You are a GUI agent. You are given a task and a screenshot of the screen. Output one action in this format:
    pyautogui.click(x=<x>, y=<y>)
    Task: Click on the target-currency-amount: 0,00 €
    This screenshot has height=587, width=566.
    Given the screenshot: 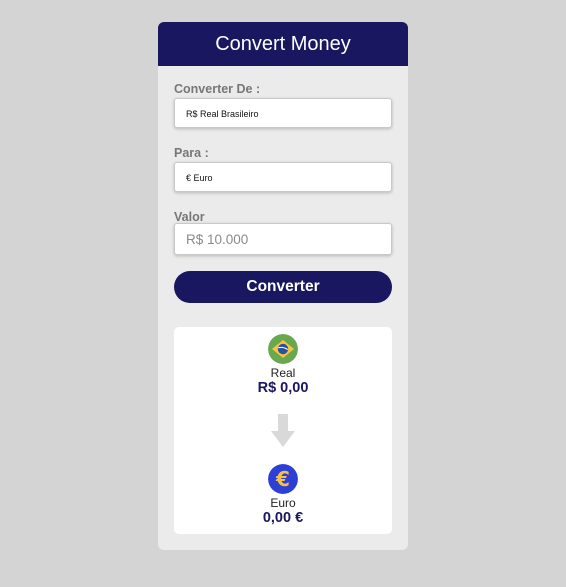 What is the action you would take?
    pyautogui.click(x=283, y=518)
    